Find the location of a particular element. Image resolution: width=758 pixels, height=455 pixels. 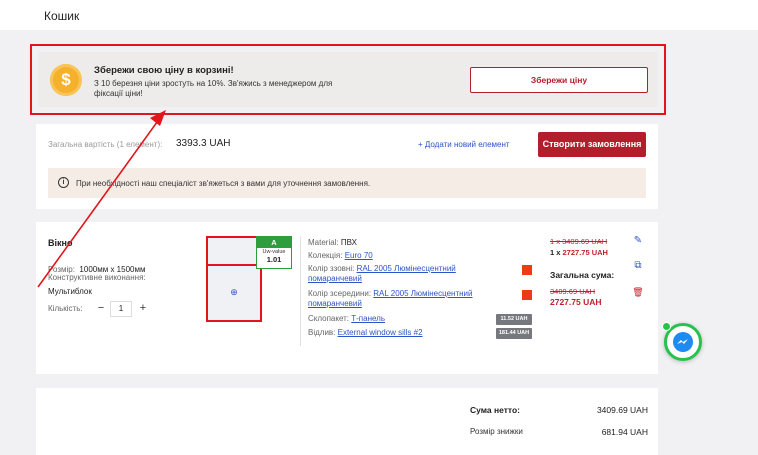

save-price-button: Збережи ціну is located at coordinates (559, 80).